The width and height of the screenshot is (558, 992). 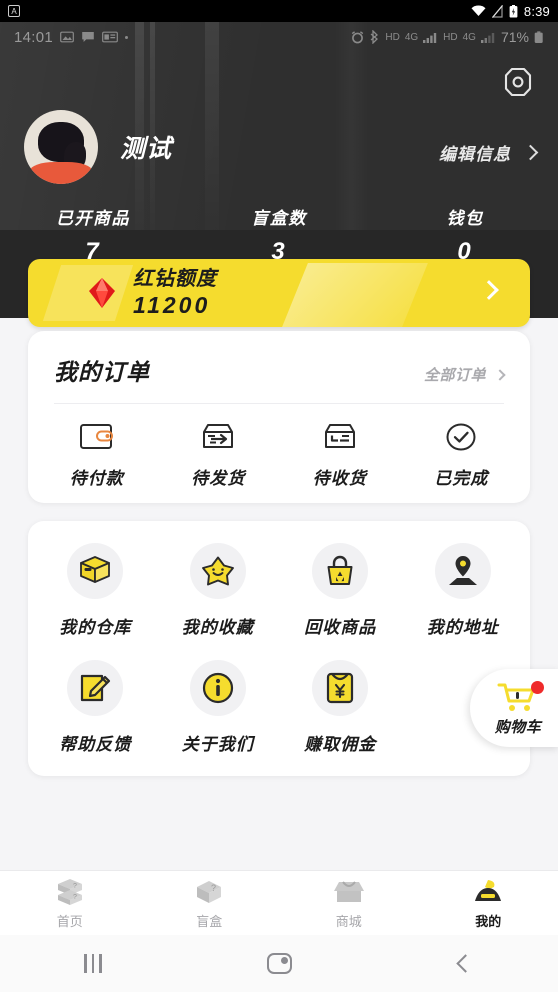 I want to click on bottom-tab-bar: ?? 首页 ? 盲盒 商城 我的, so click(x=279, y=902).